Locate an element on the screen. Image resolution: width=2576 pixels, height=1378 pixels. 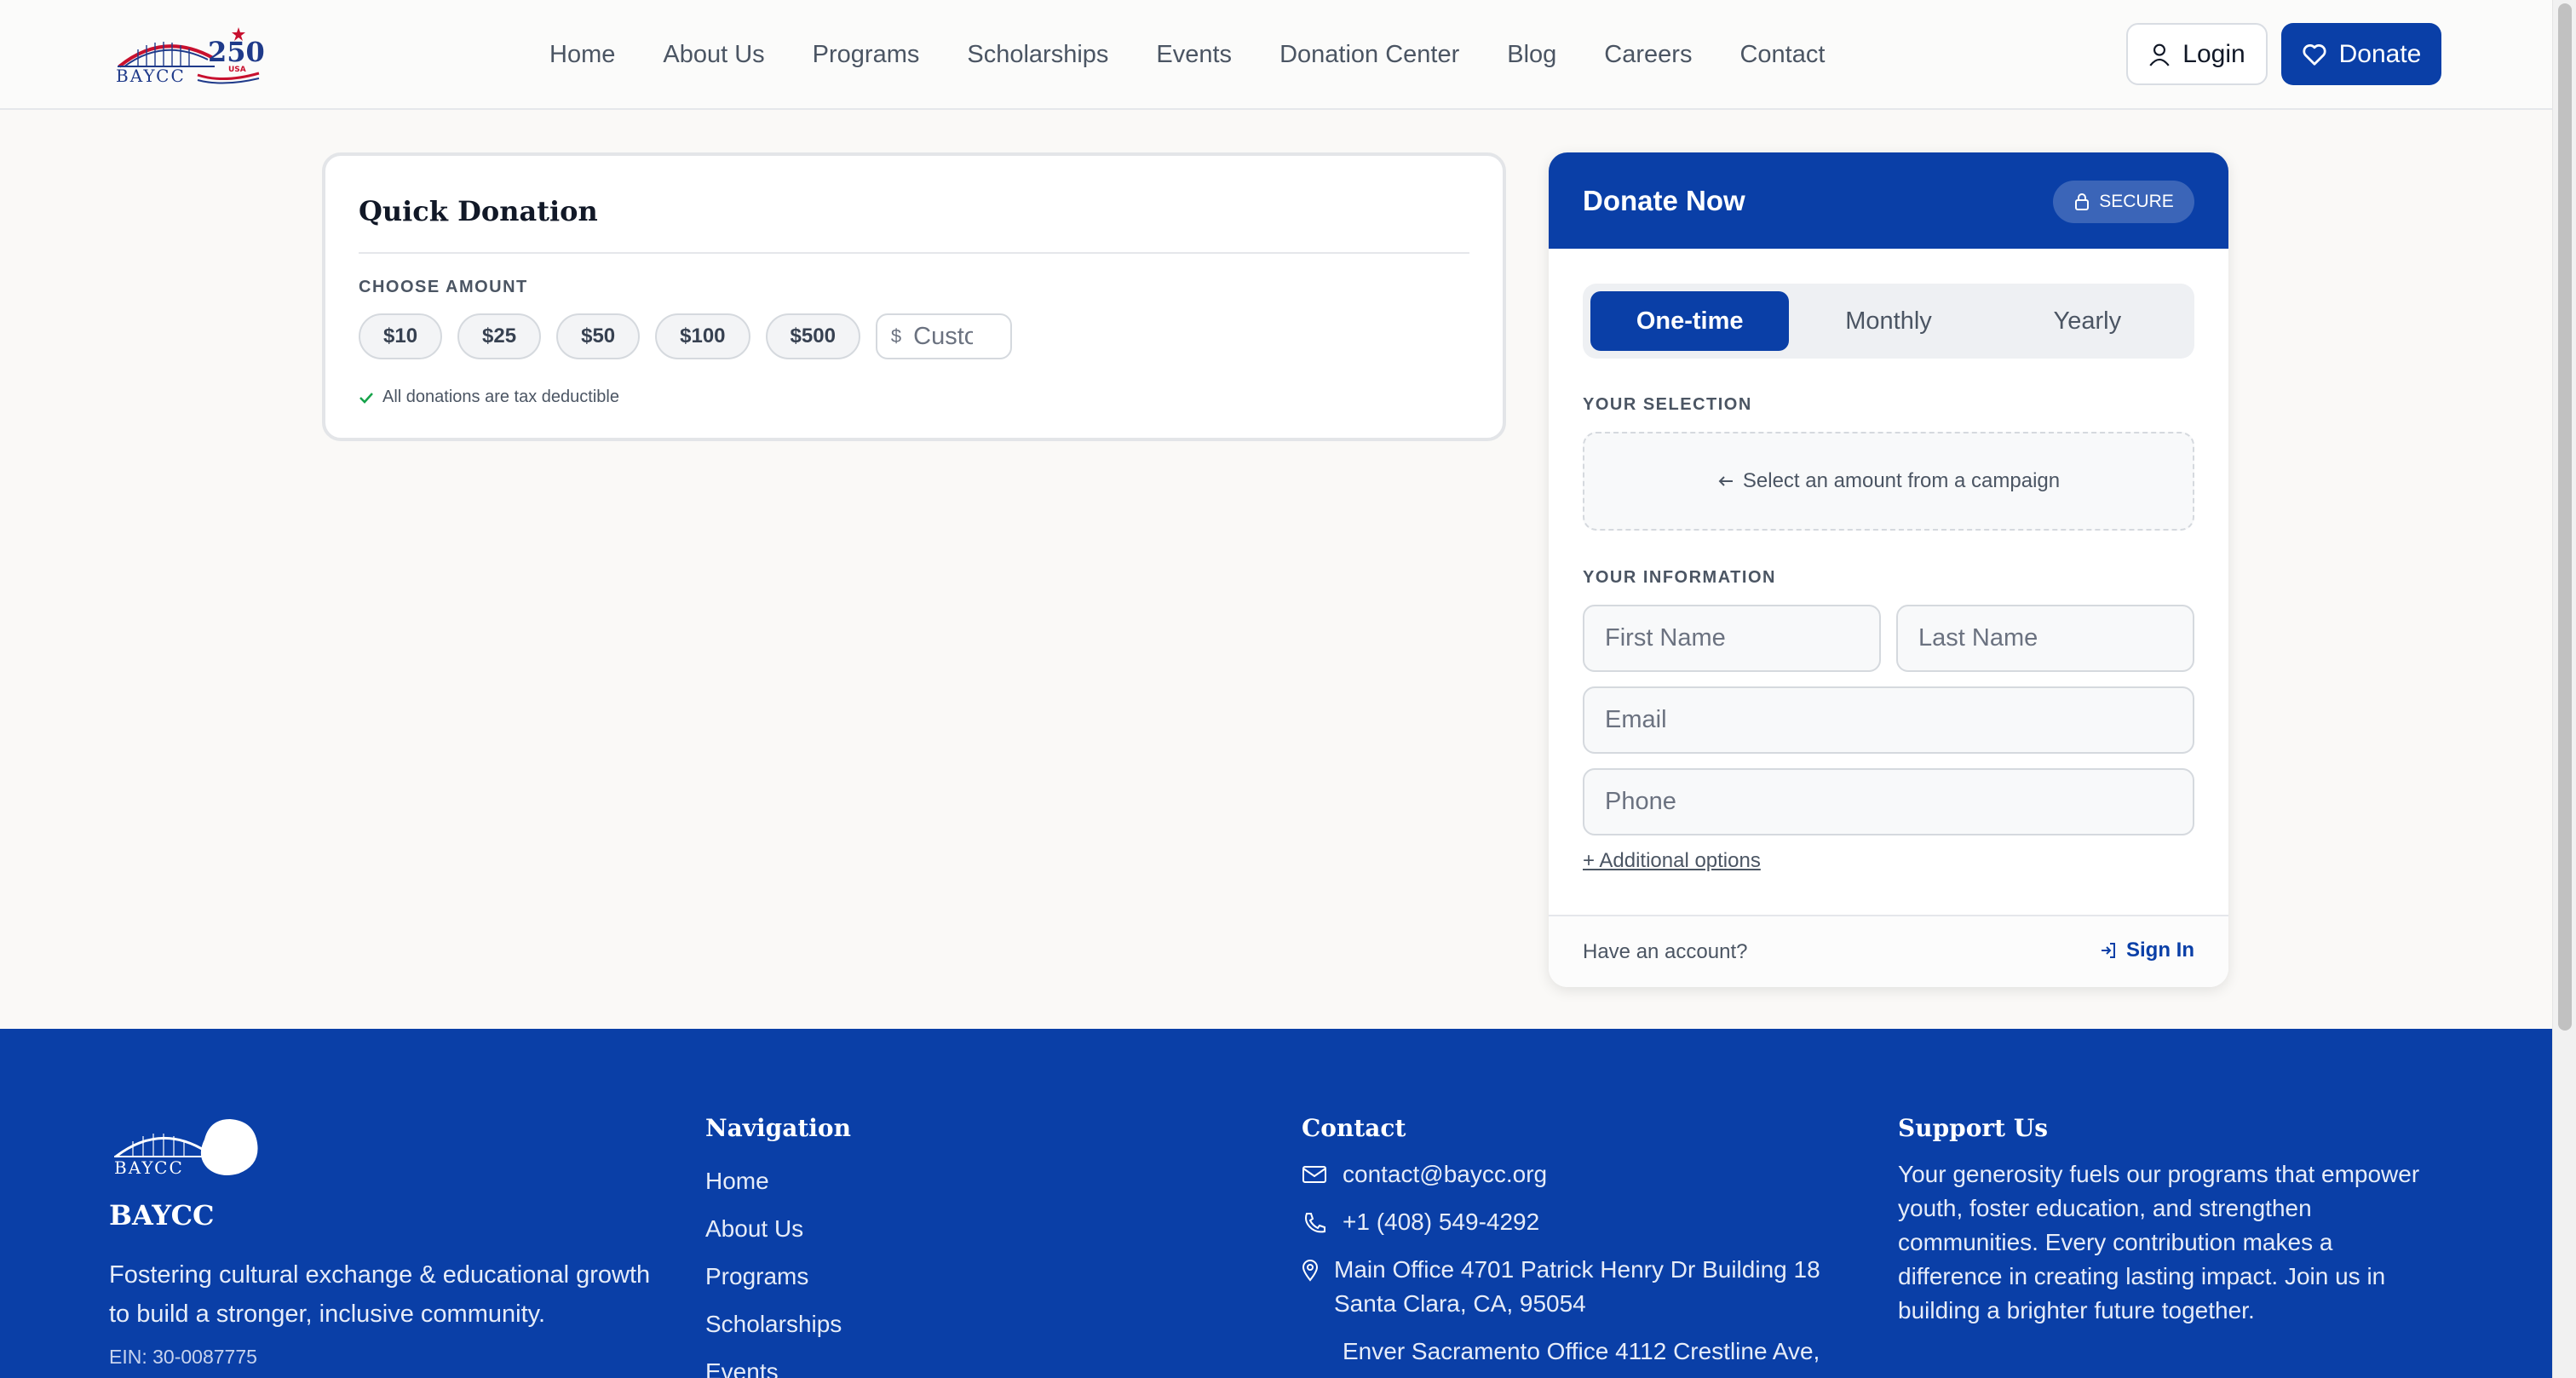
last-name-input is located at coordinates (2045, 639).